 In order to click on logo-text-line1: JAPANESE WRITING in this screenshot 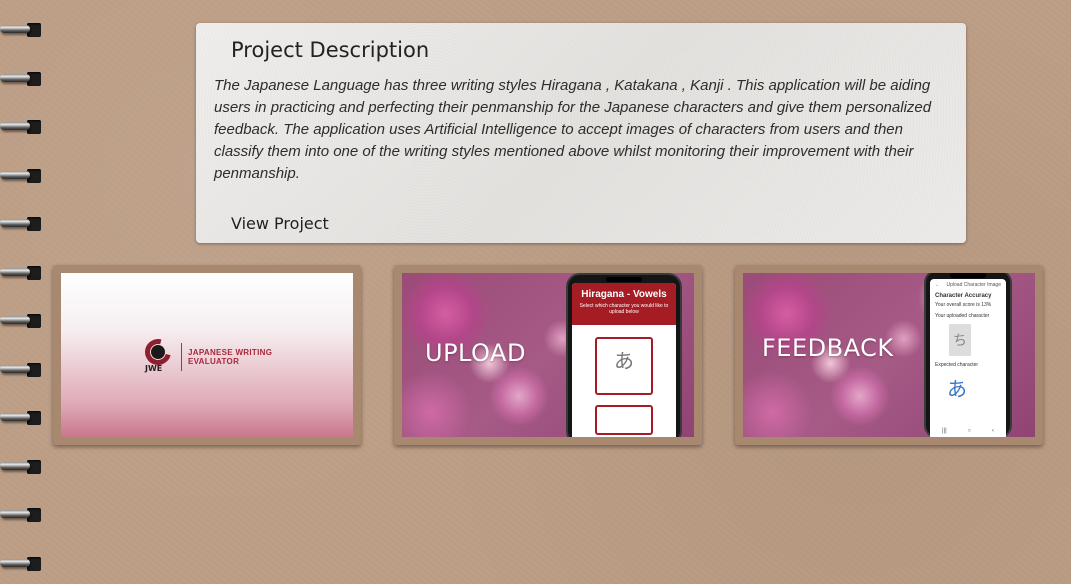, I will do `click(230, 352)`.